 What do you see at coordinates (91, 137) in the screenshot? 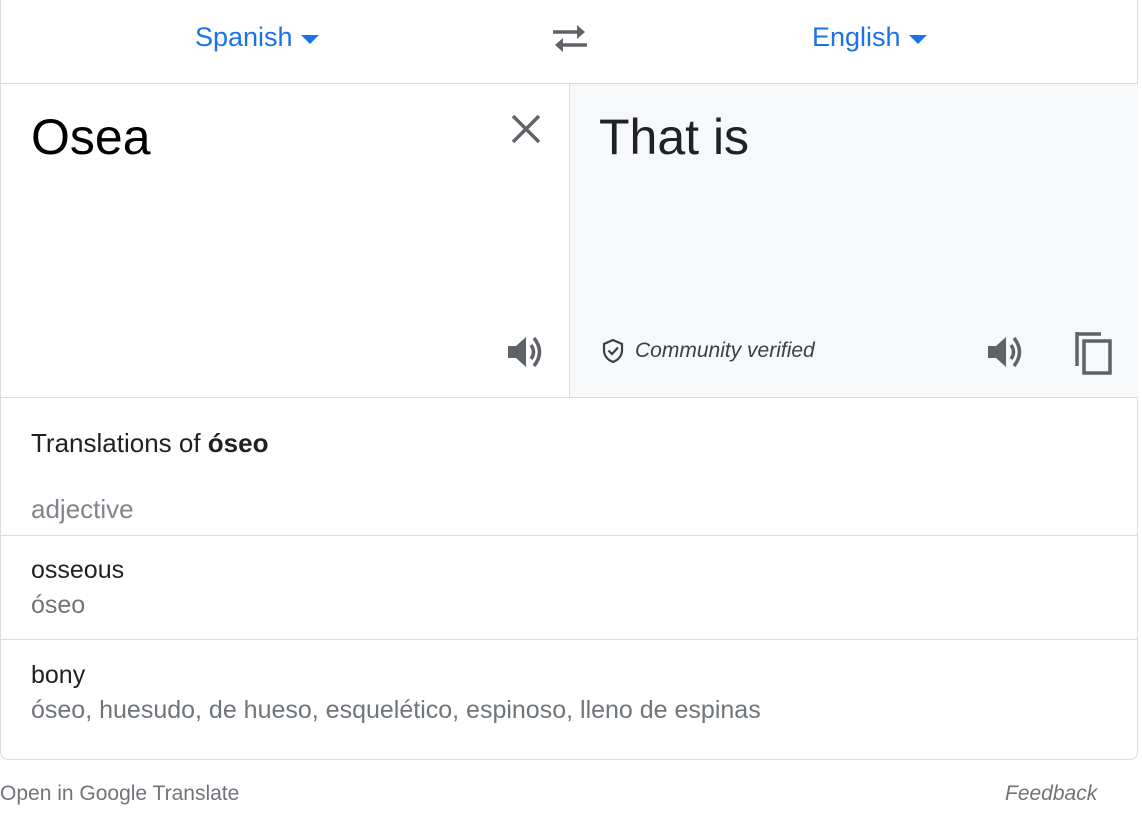
I see `source-text-input: Osea` at bounding box center [91, 137].